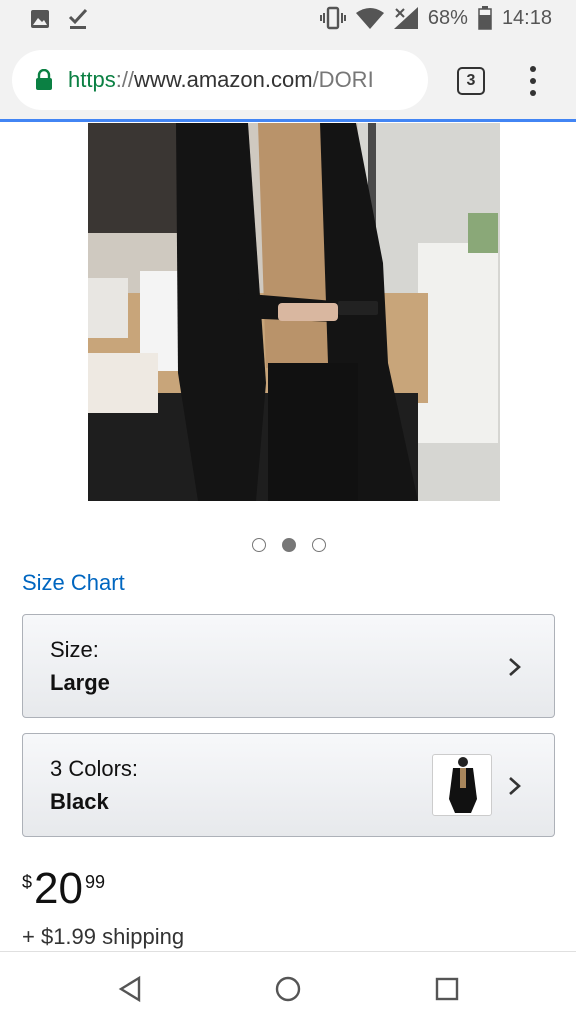  I want to click on battery-icon, so click(485, 18).